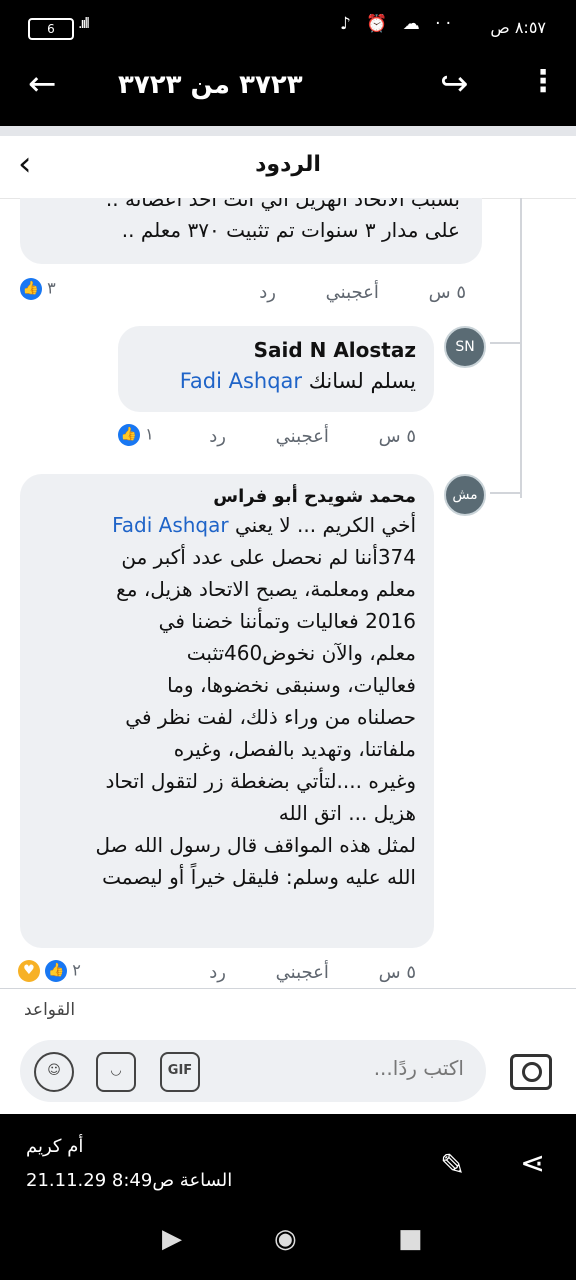 This screenshot has height=1280, width=576. What do you see at coordinates (291, 685) in the screenshot?
I see `comment-line: فعاليات، وسنبقى نخضوها، وما` at bounding box center [291, 685].